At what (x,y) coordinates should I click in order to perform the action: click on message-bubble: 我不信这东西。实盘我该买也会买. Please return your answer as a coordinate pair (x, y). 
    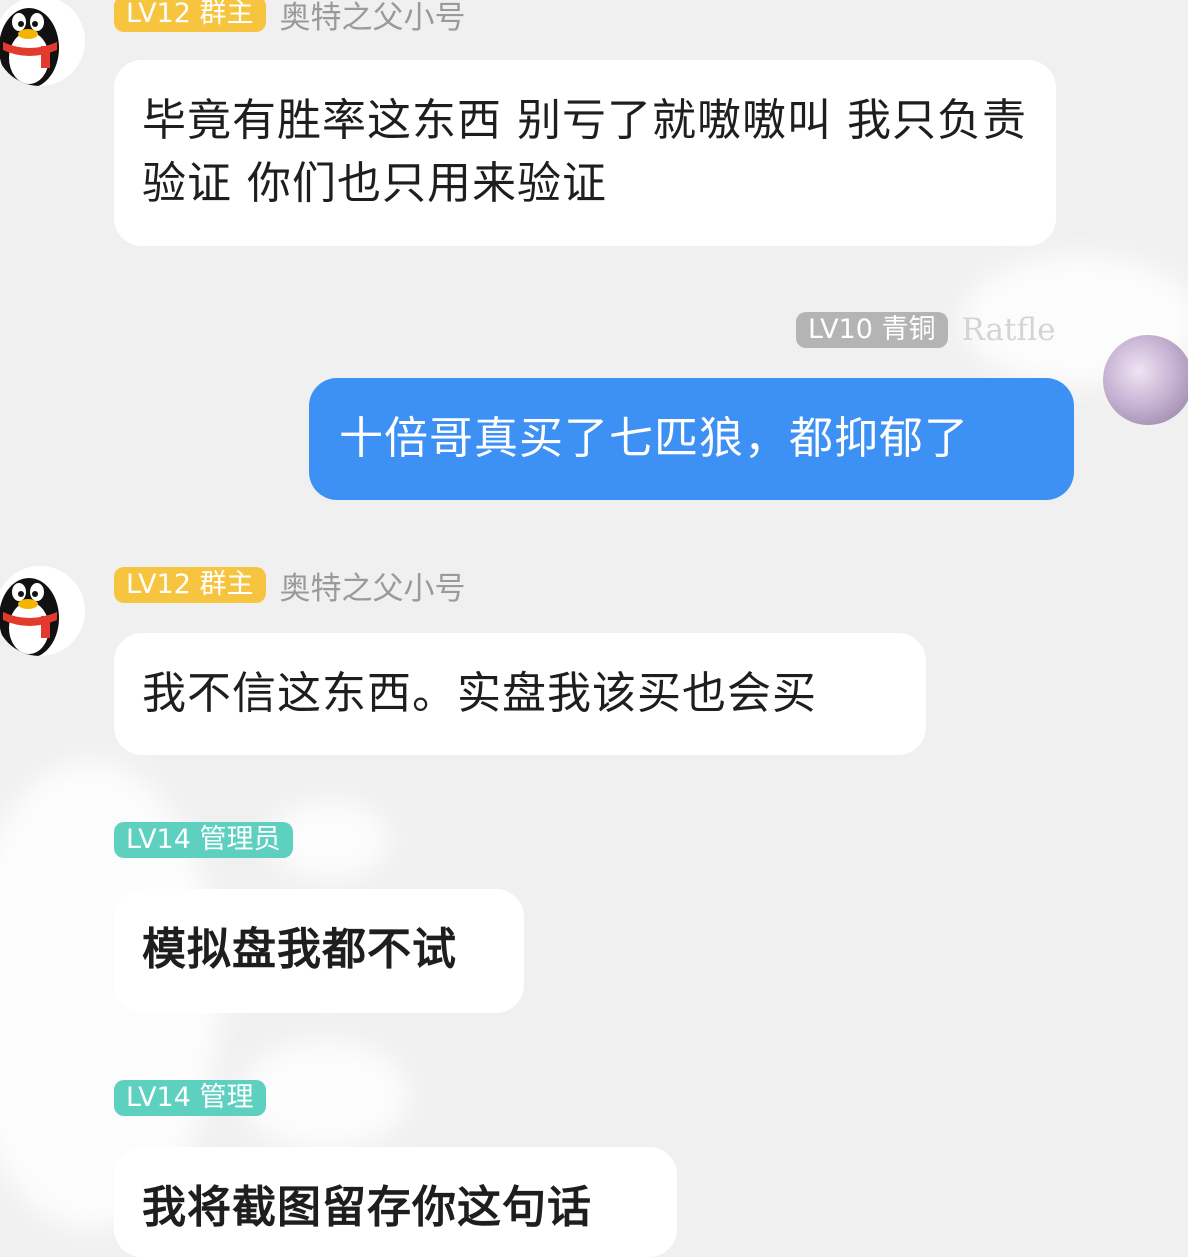
    Looking at the image, I should click on (520, 694).